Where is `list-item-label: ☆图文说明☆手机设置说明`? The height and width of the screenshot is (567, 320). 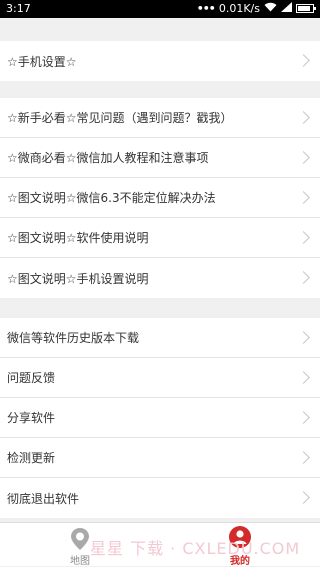 list-item-label: ☆图文说明☆手机设置说明 is located at coordinates (78, 278).